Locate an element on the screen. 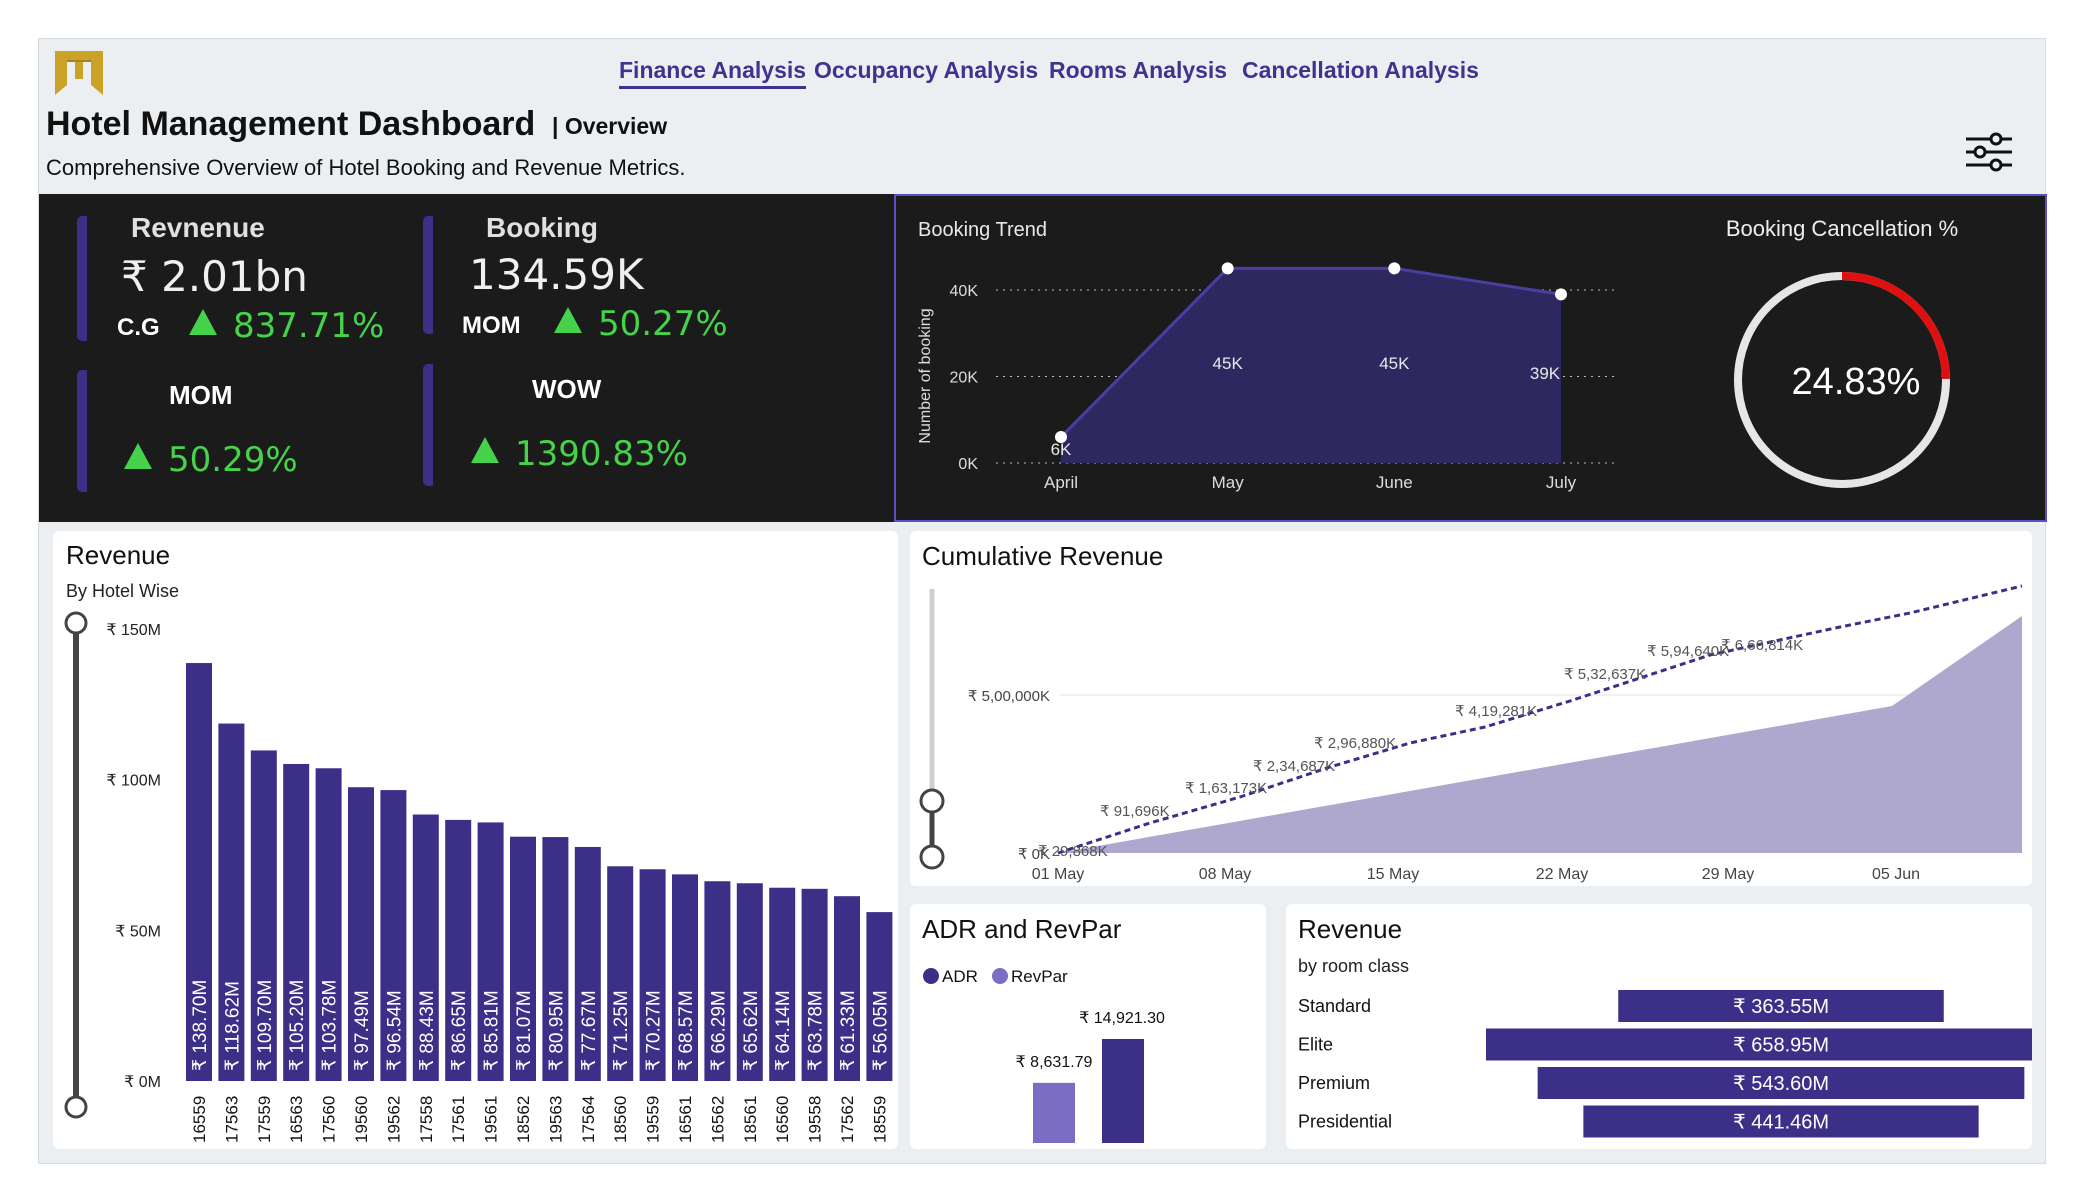 The width and height of the screenshot is (2075, 1200). x-tick-label: June is located at coordinates (1394, 482).